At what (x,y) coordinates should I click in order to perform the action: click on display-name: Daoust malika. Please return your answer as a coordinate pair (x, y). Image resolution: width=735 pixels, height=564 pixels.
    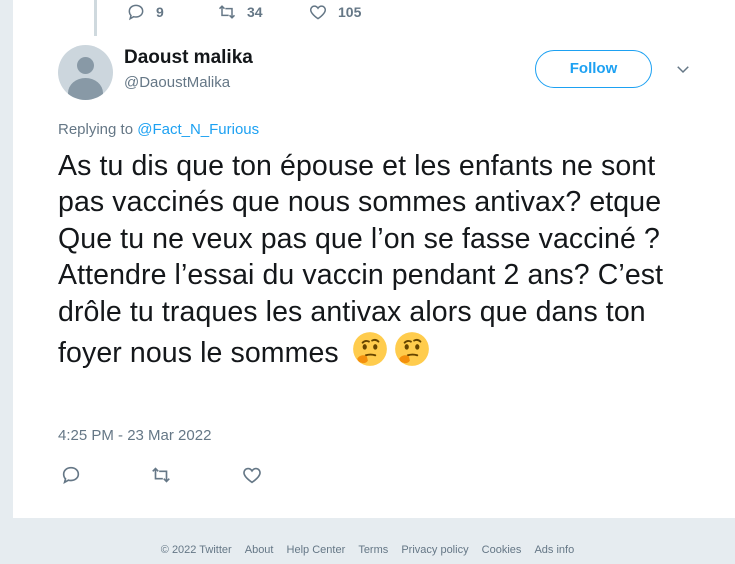
    Looking at the image, I should click on (188, 58).